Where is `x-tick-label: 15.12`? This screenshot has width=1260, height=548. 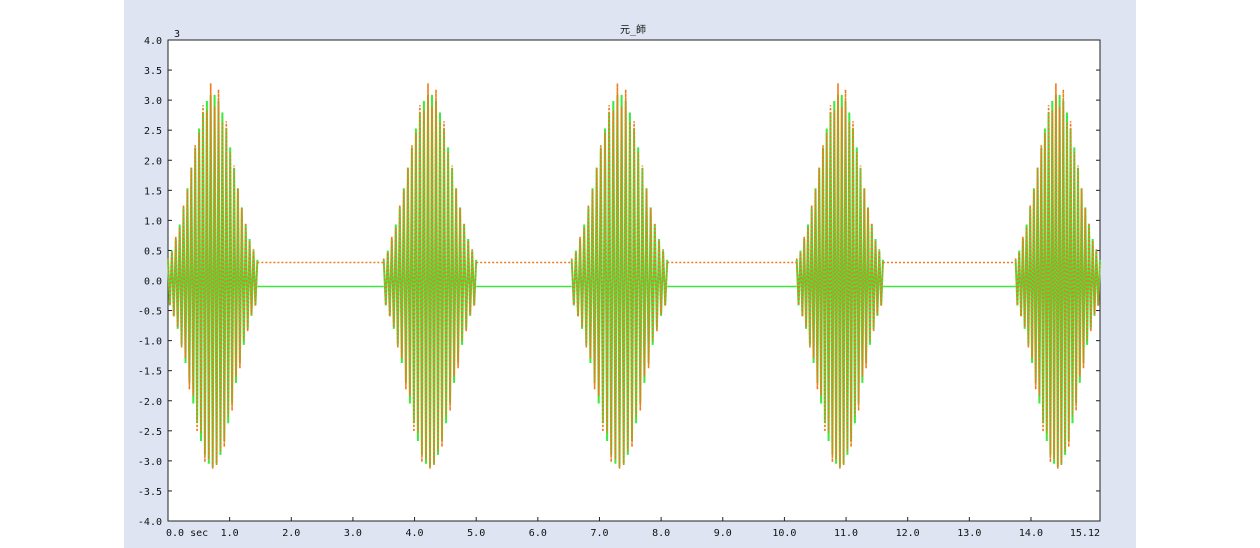 x-tick-label: 15.12 is located at coordinates (1085, 533).